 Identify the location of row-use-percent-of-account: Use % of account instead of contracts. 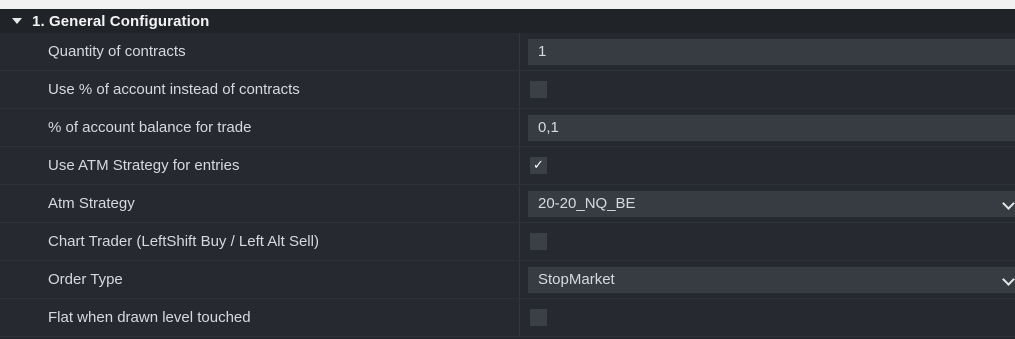
(507, 90).